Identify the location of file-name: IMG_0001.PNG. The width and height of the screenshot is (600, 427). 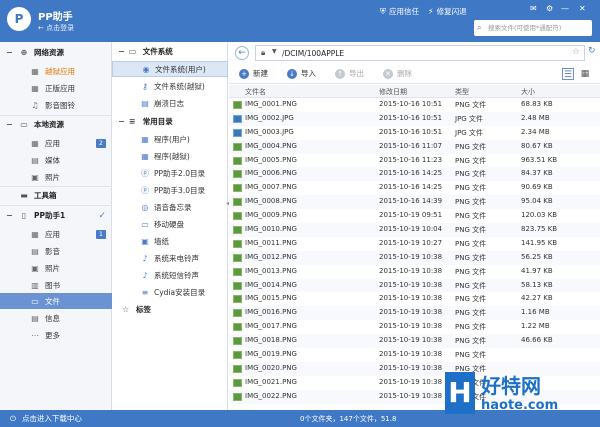
(271, 104).